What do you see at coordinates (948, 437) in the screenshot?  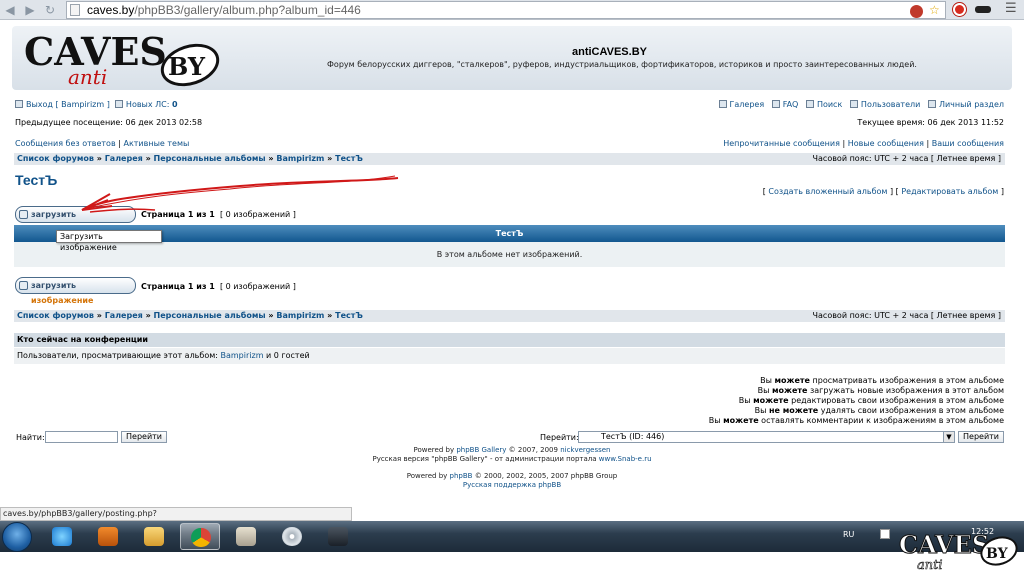 I see `chevron-down-icon: ▼` at bounding box center [948, 437].